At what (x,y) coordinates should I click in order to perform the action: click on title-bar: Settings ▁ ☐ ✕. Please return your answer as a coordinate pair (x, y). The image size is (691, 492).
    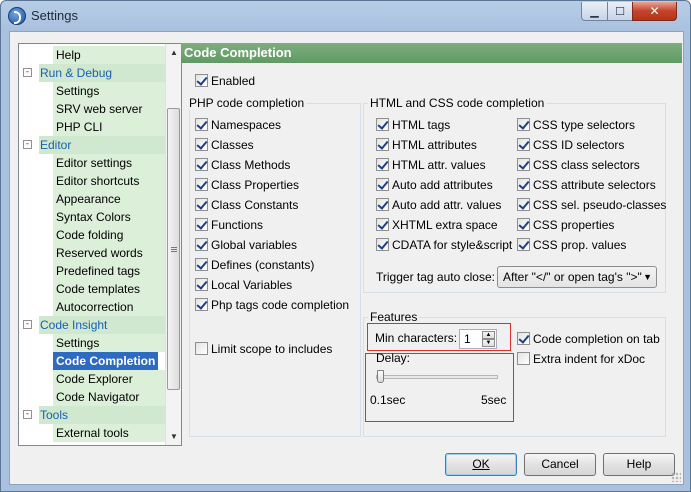
    Looking at the image, I should click on (345, 16).